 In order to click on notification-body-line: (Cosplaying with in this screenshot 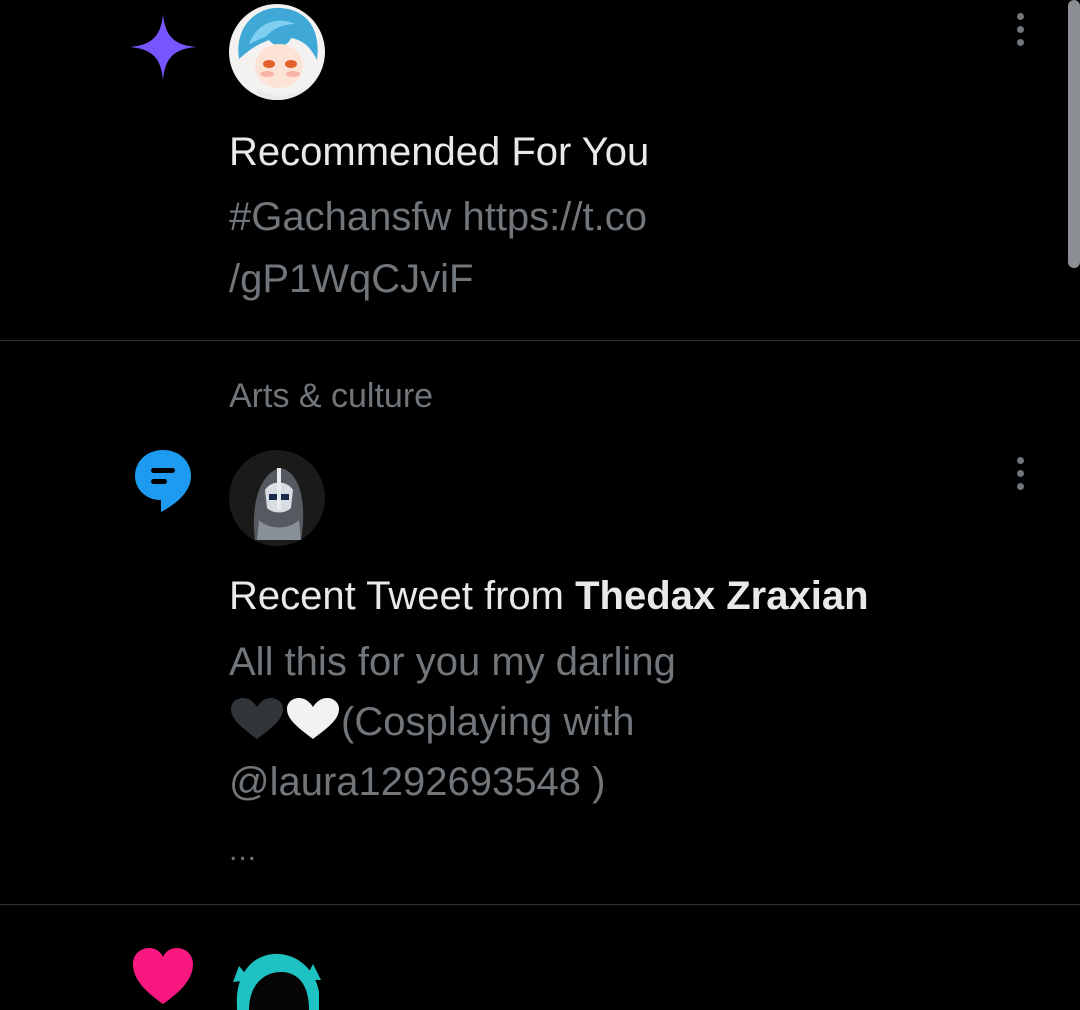, I will do `click(509, 722)`.